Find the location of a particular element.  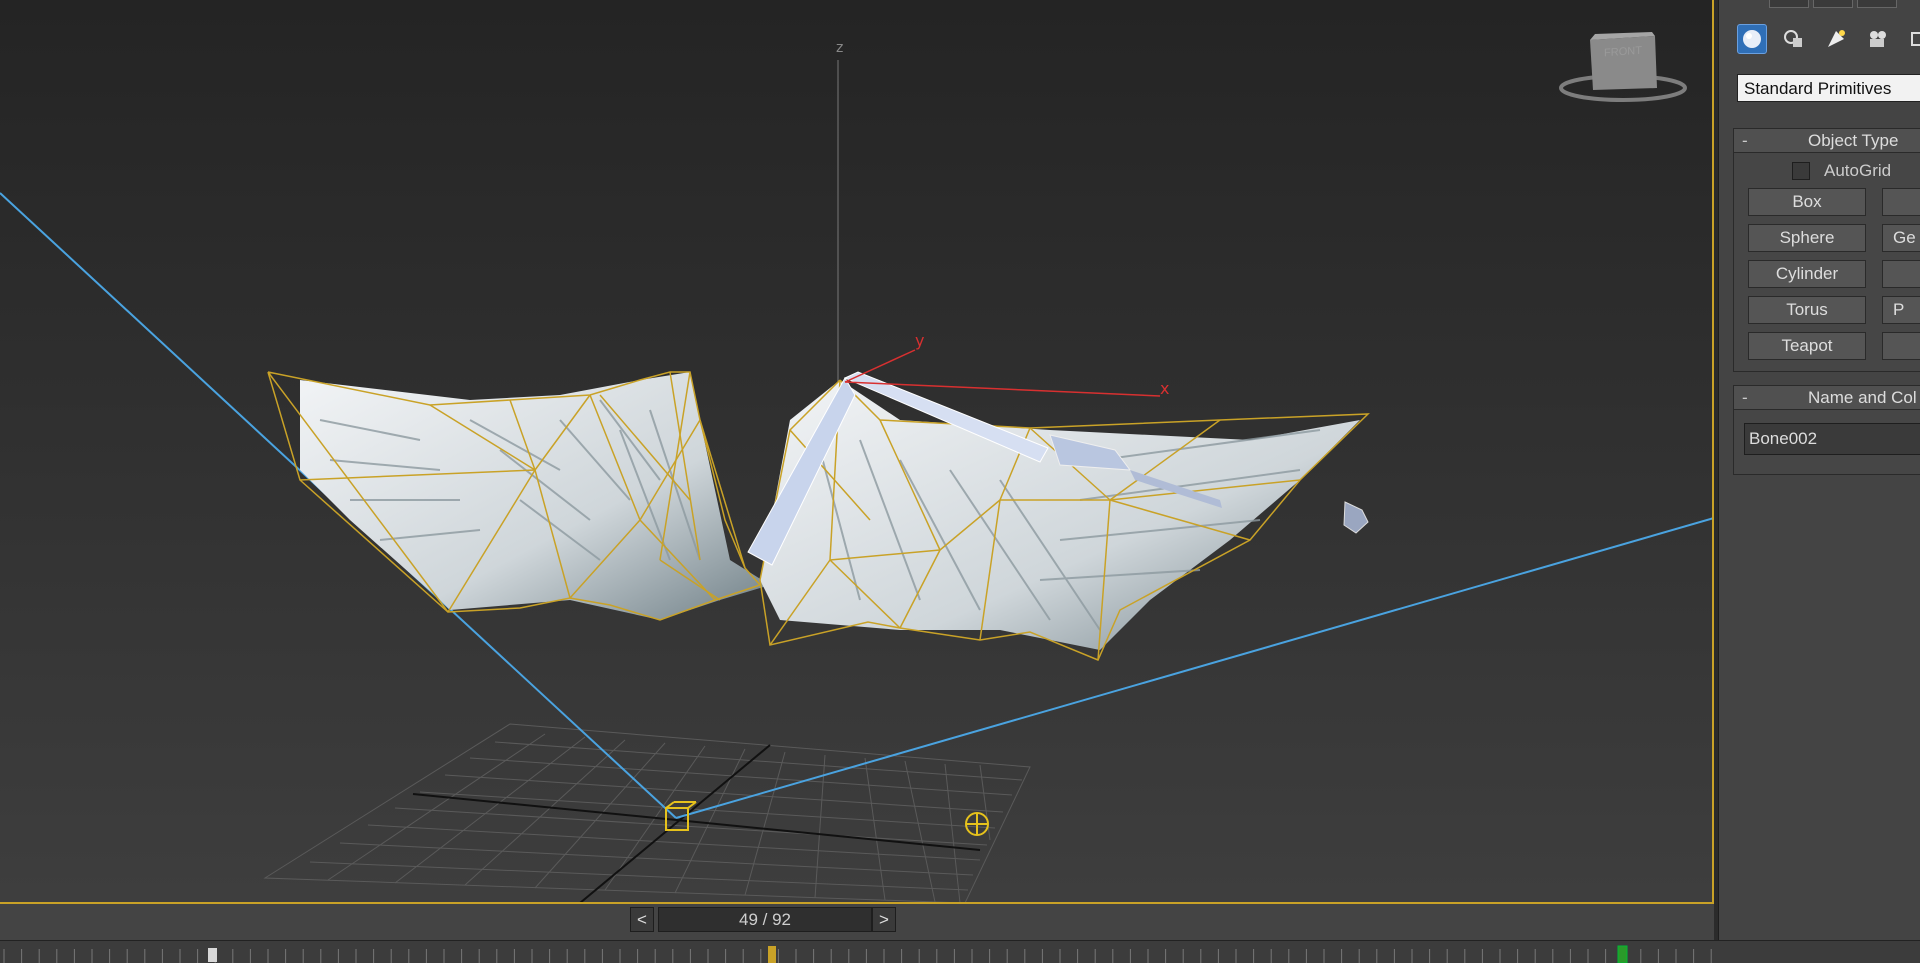

trackbar is located at coordinates (960, 951).